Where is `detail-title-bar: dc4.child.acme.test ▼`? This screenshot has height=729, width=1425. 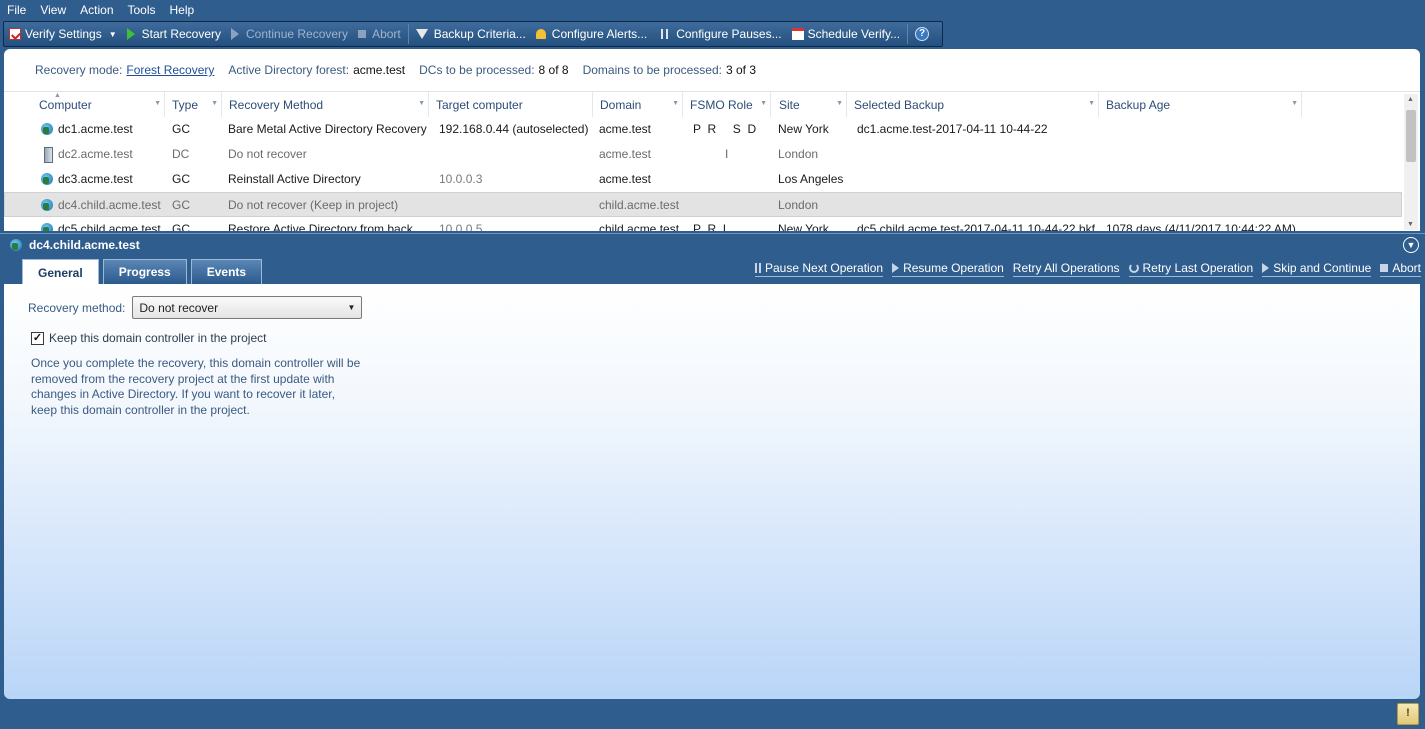 detail-title-bar: dc4.child.acme.test ▼ is located at coordinates (712, 244).